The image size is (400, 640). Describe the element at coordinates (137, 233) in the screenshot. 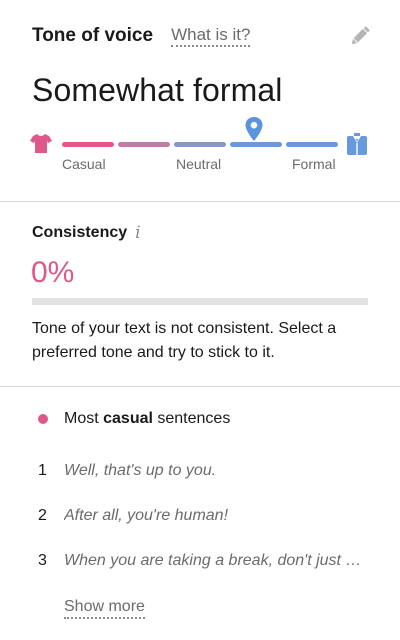

I see `info-icon: i` at that location.